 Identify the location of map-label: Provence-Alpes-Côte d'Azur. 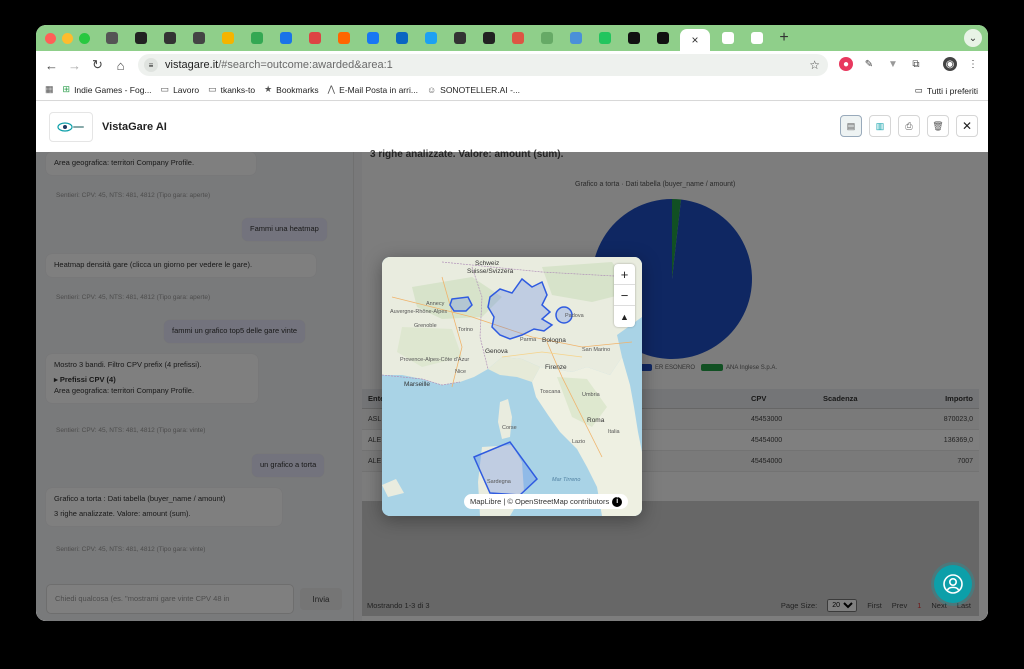
(435, 360).